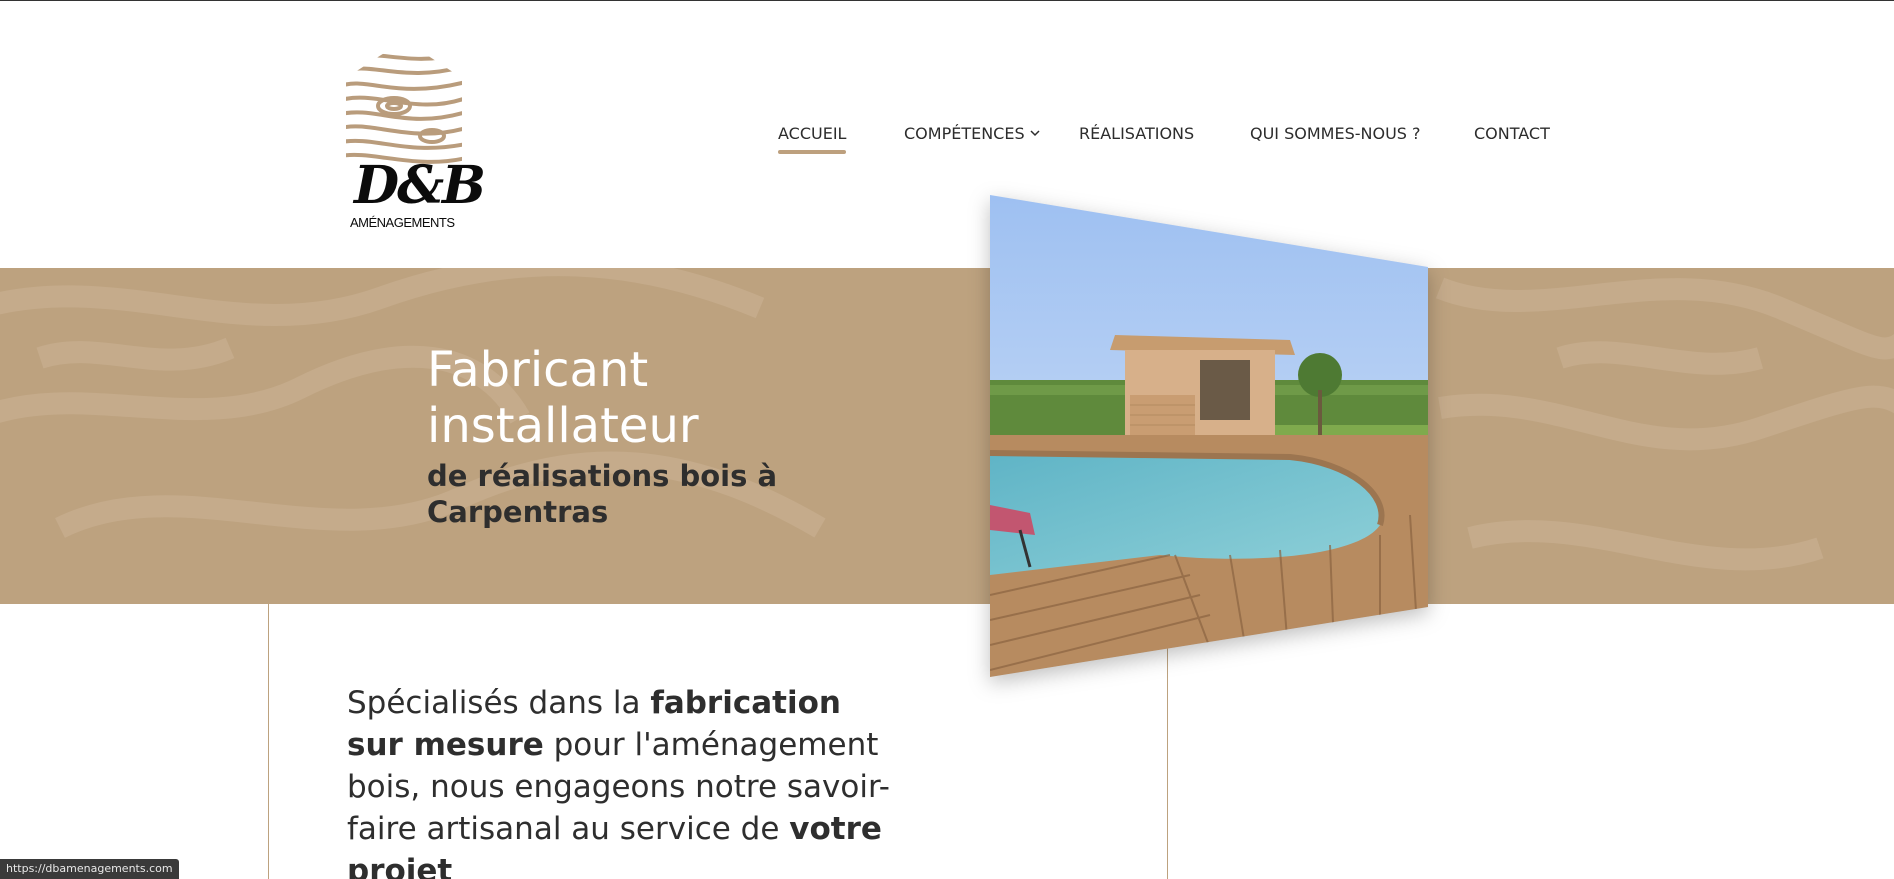 This screenshot has width=1894, height=879. What do you see at coordinates (1512, 133) in the screenshot?
I see `nav-item-contact: CONTACT` at bounding box center [1512, 133].